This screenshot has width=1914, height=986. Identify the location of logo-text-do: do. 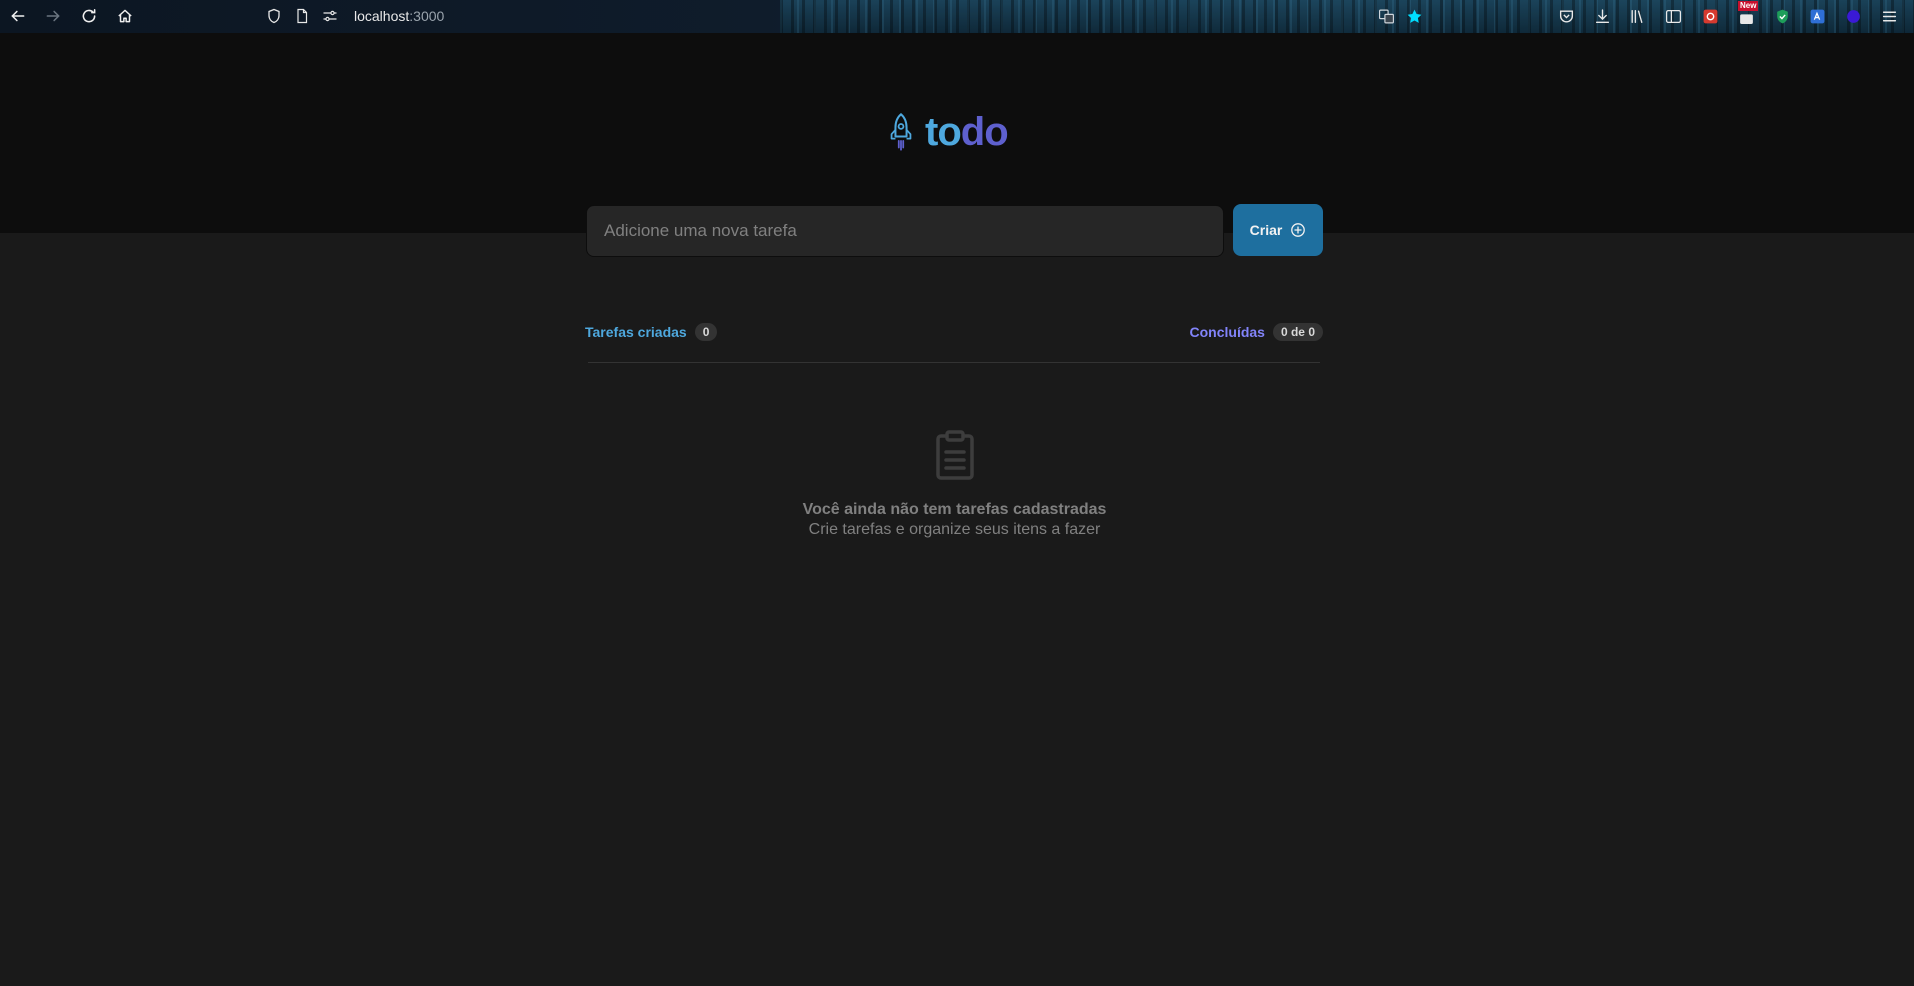
(984, 131).